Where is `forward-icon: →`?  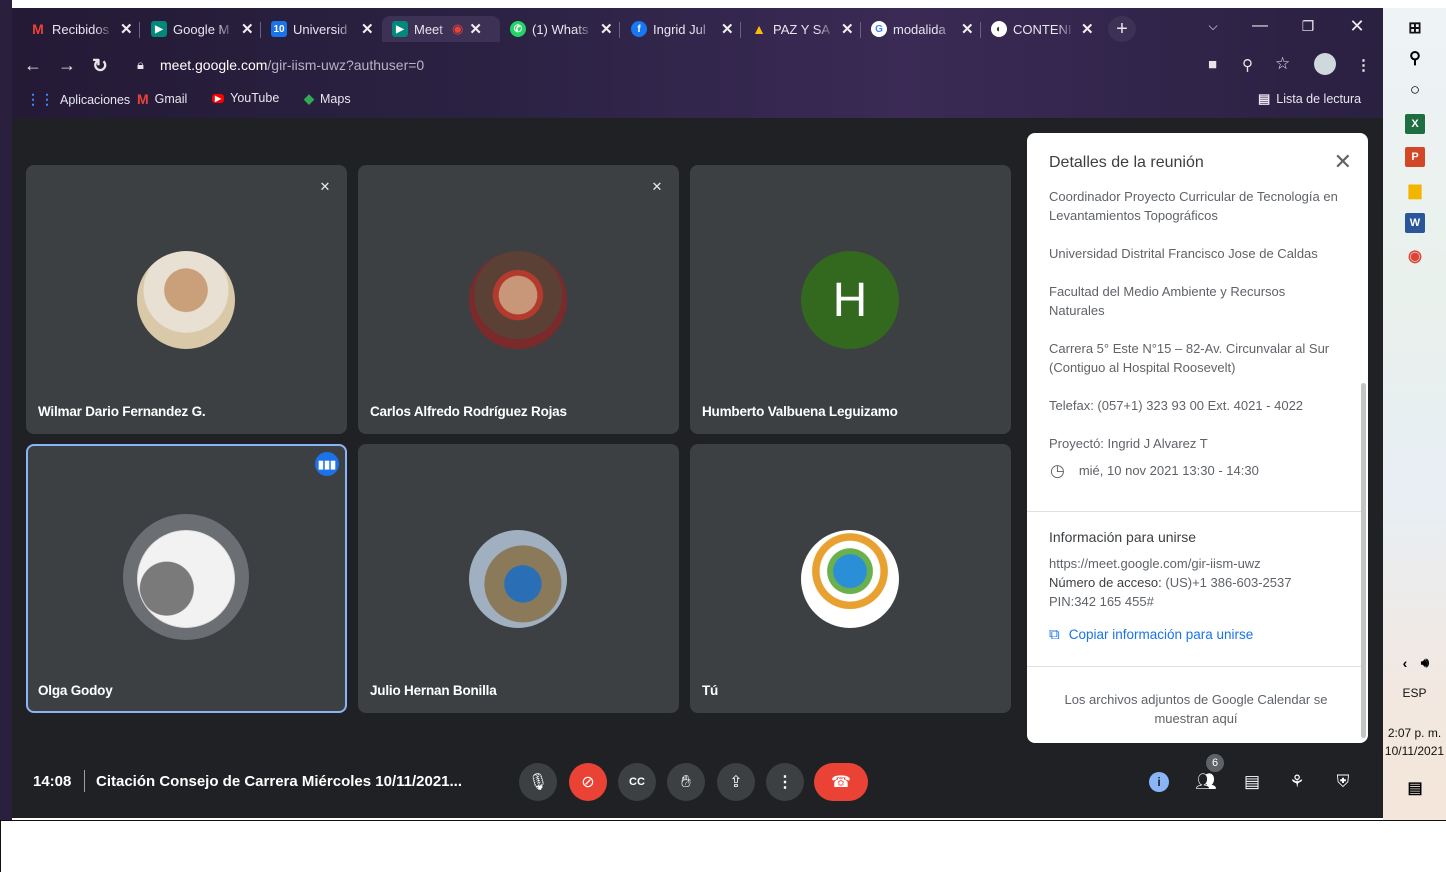 forward-icon: → is located at coordinates (67, 65).